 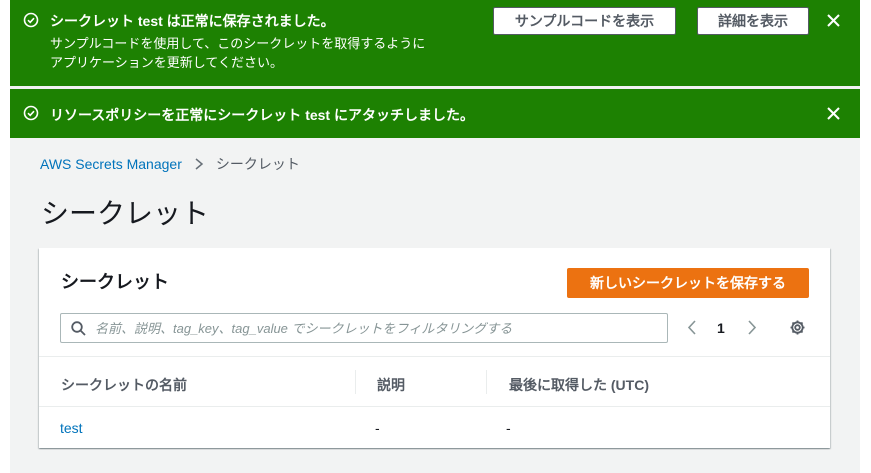 I want to click on pagination-page-number: 1, so click(x=721, y=328).